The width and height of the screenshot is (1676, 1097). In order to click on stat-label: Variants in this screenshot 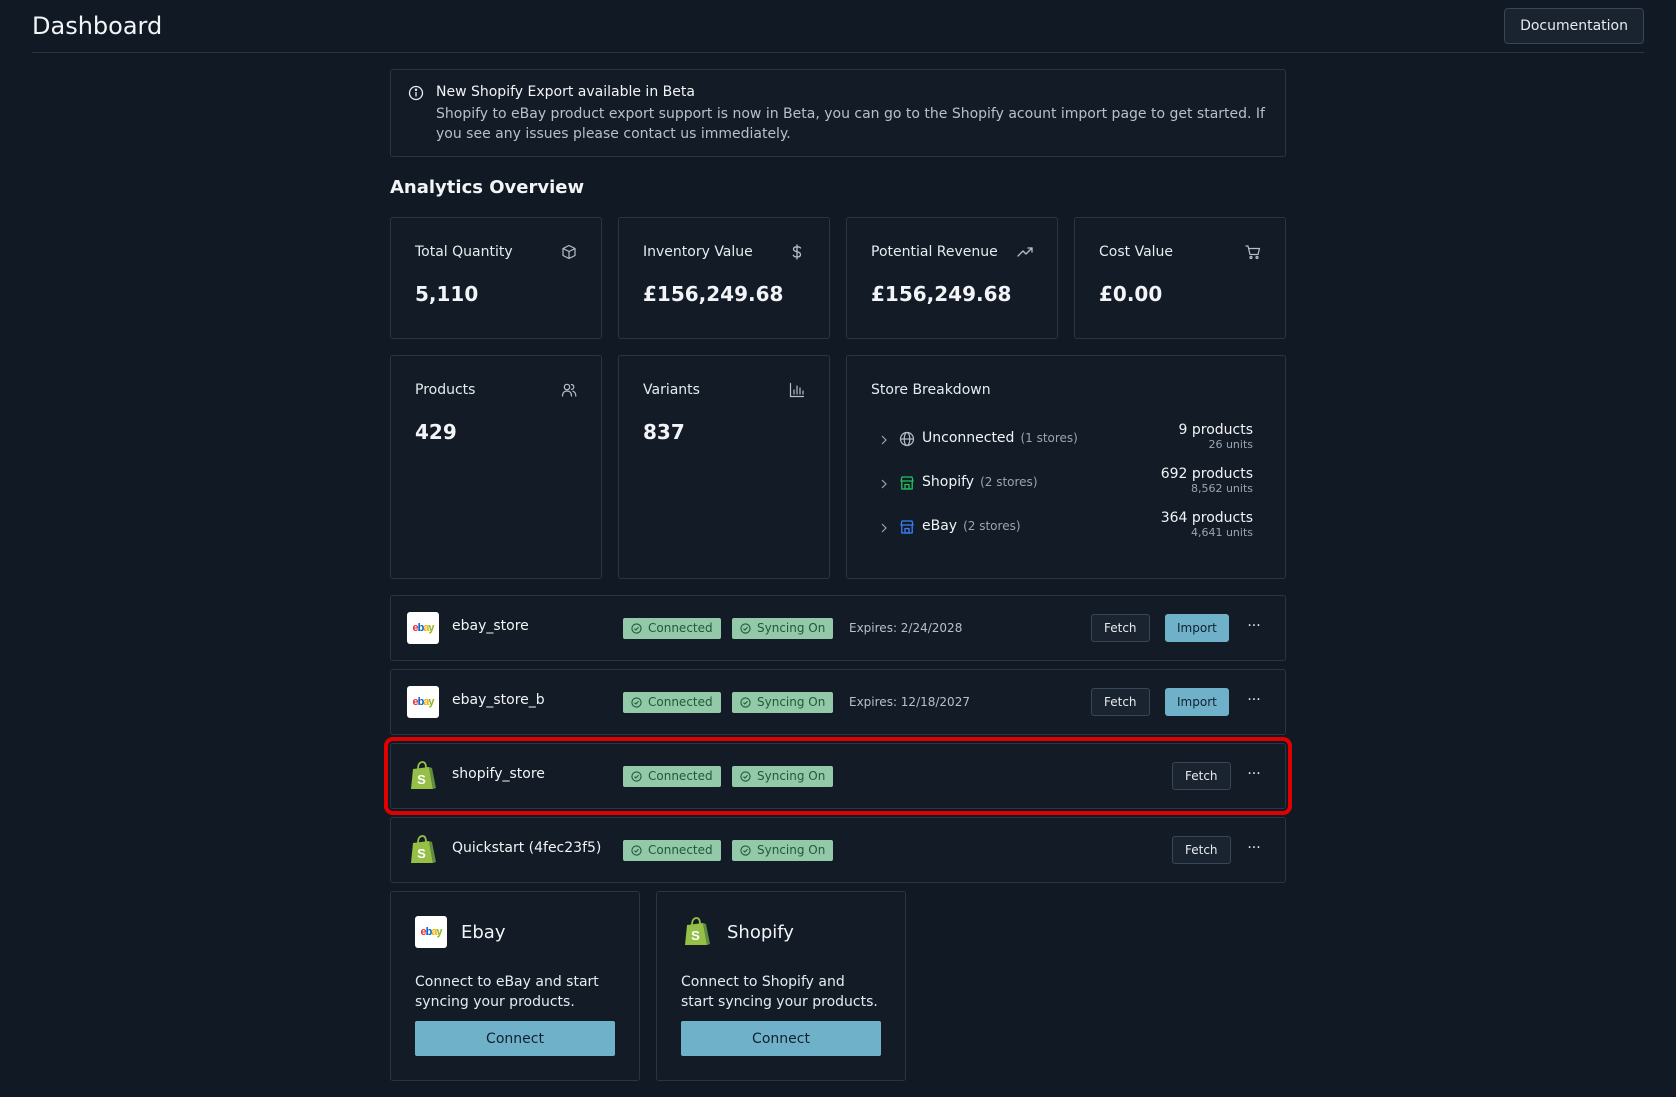, I will do `click(671, 390)`.